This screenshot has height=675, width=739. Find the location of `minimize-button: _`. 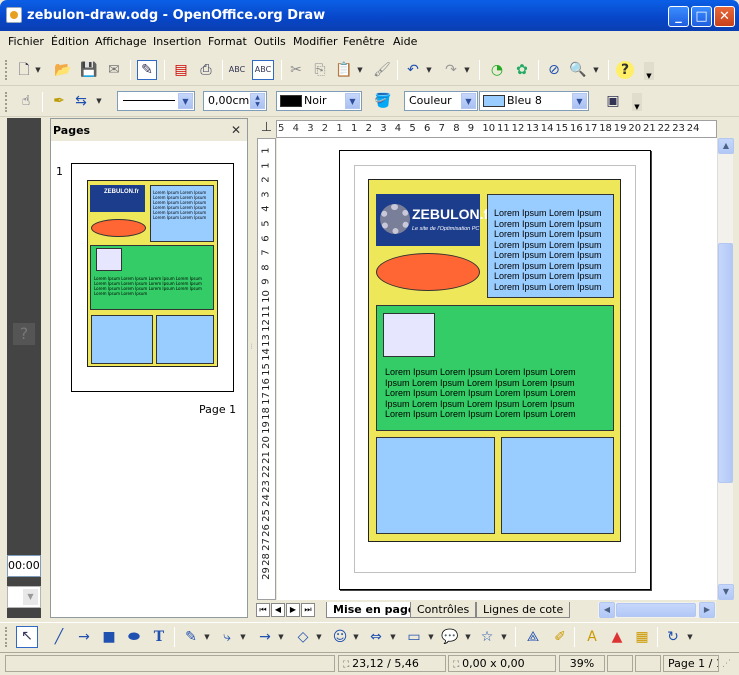

minimize-button: _ is located at coordinates (678, 16).